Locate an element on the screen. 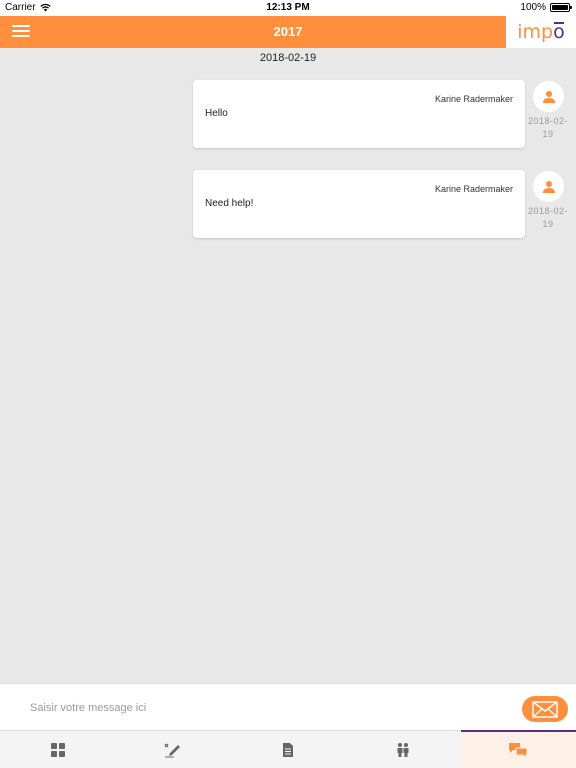 The height and width of the screenshot is (768, 576). app-header: 2017 impo is located at coordinates (288, 32).